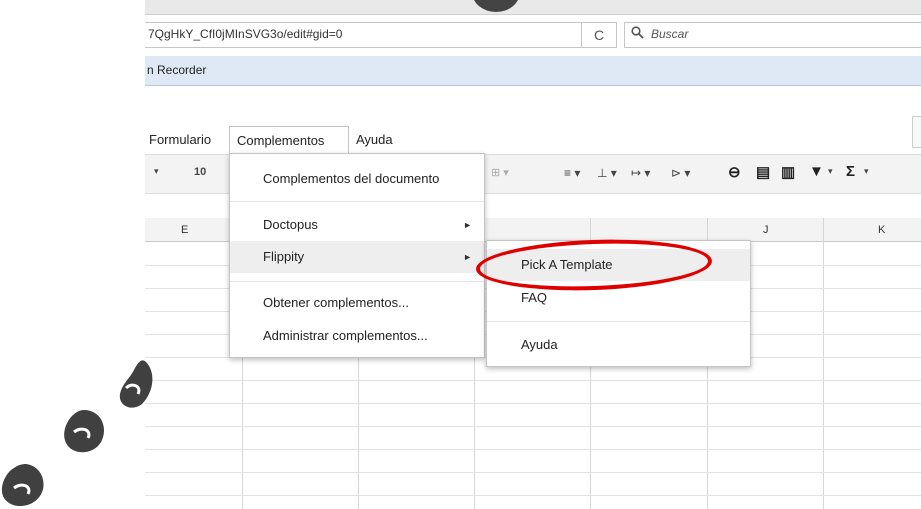  What do you see at coordinates (823, 363) in the screenshot?
I see `column-divider` at bounding box center [823, 363].